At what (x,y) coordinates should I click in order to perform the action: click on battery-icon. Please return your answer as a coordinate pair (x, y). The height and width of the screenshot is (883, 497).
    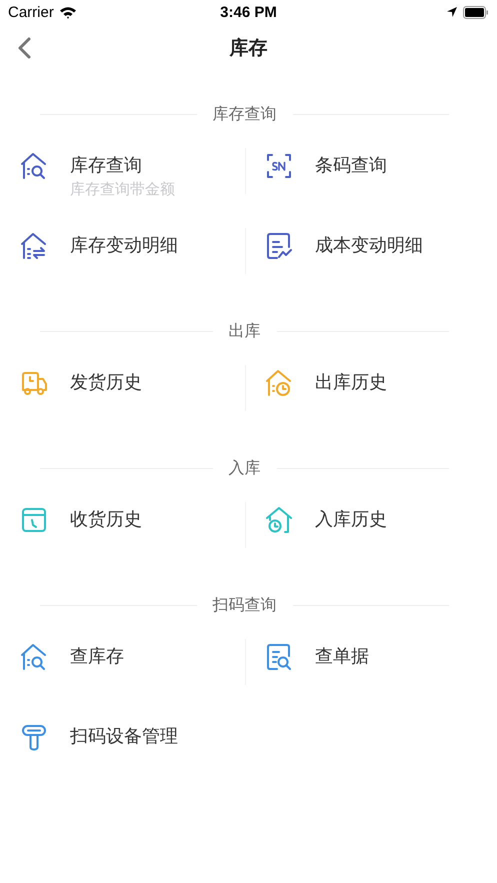
    Looking at the image, I should click on (475, 12).